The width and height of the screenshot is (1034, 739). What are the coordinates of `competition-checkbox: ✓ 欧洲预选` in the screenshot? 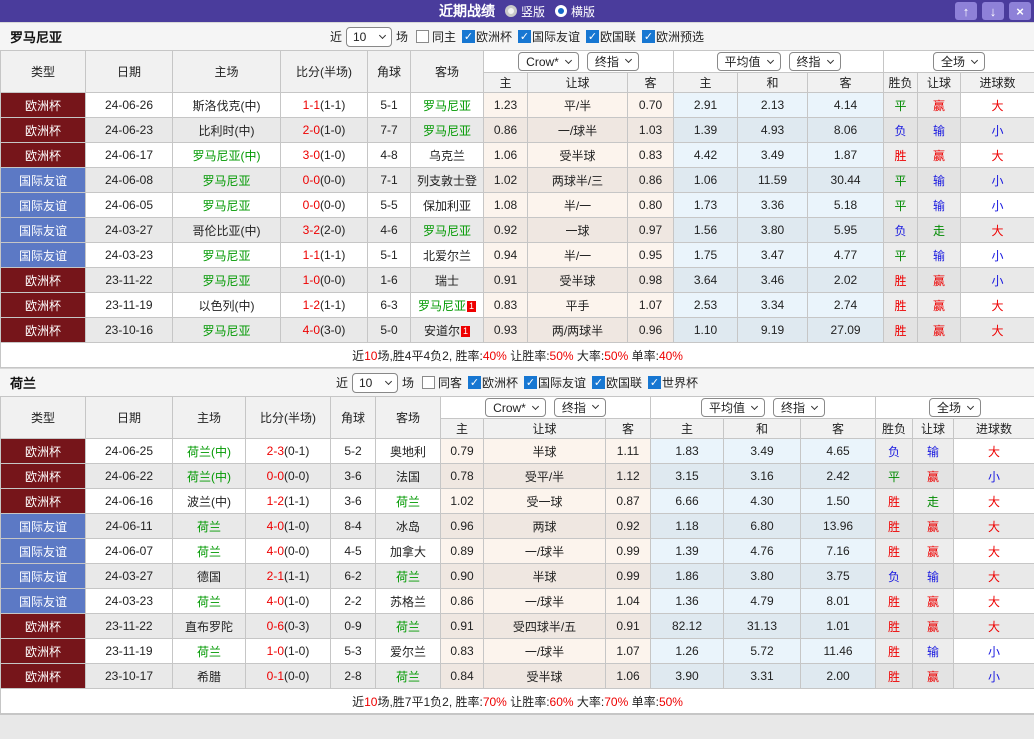 It's located at (673, 36).